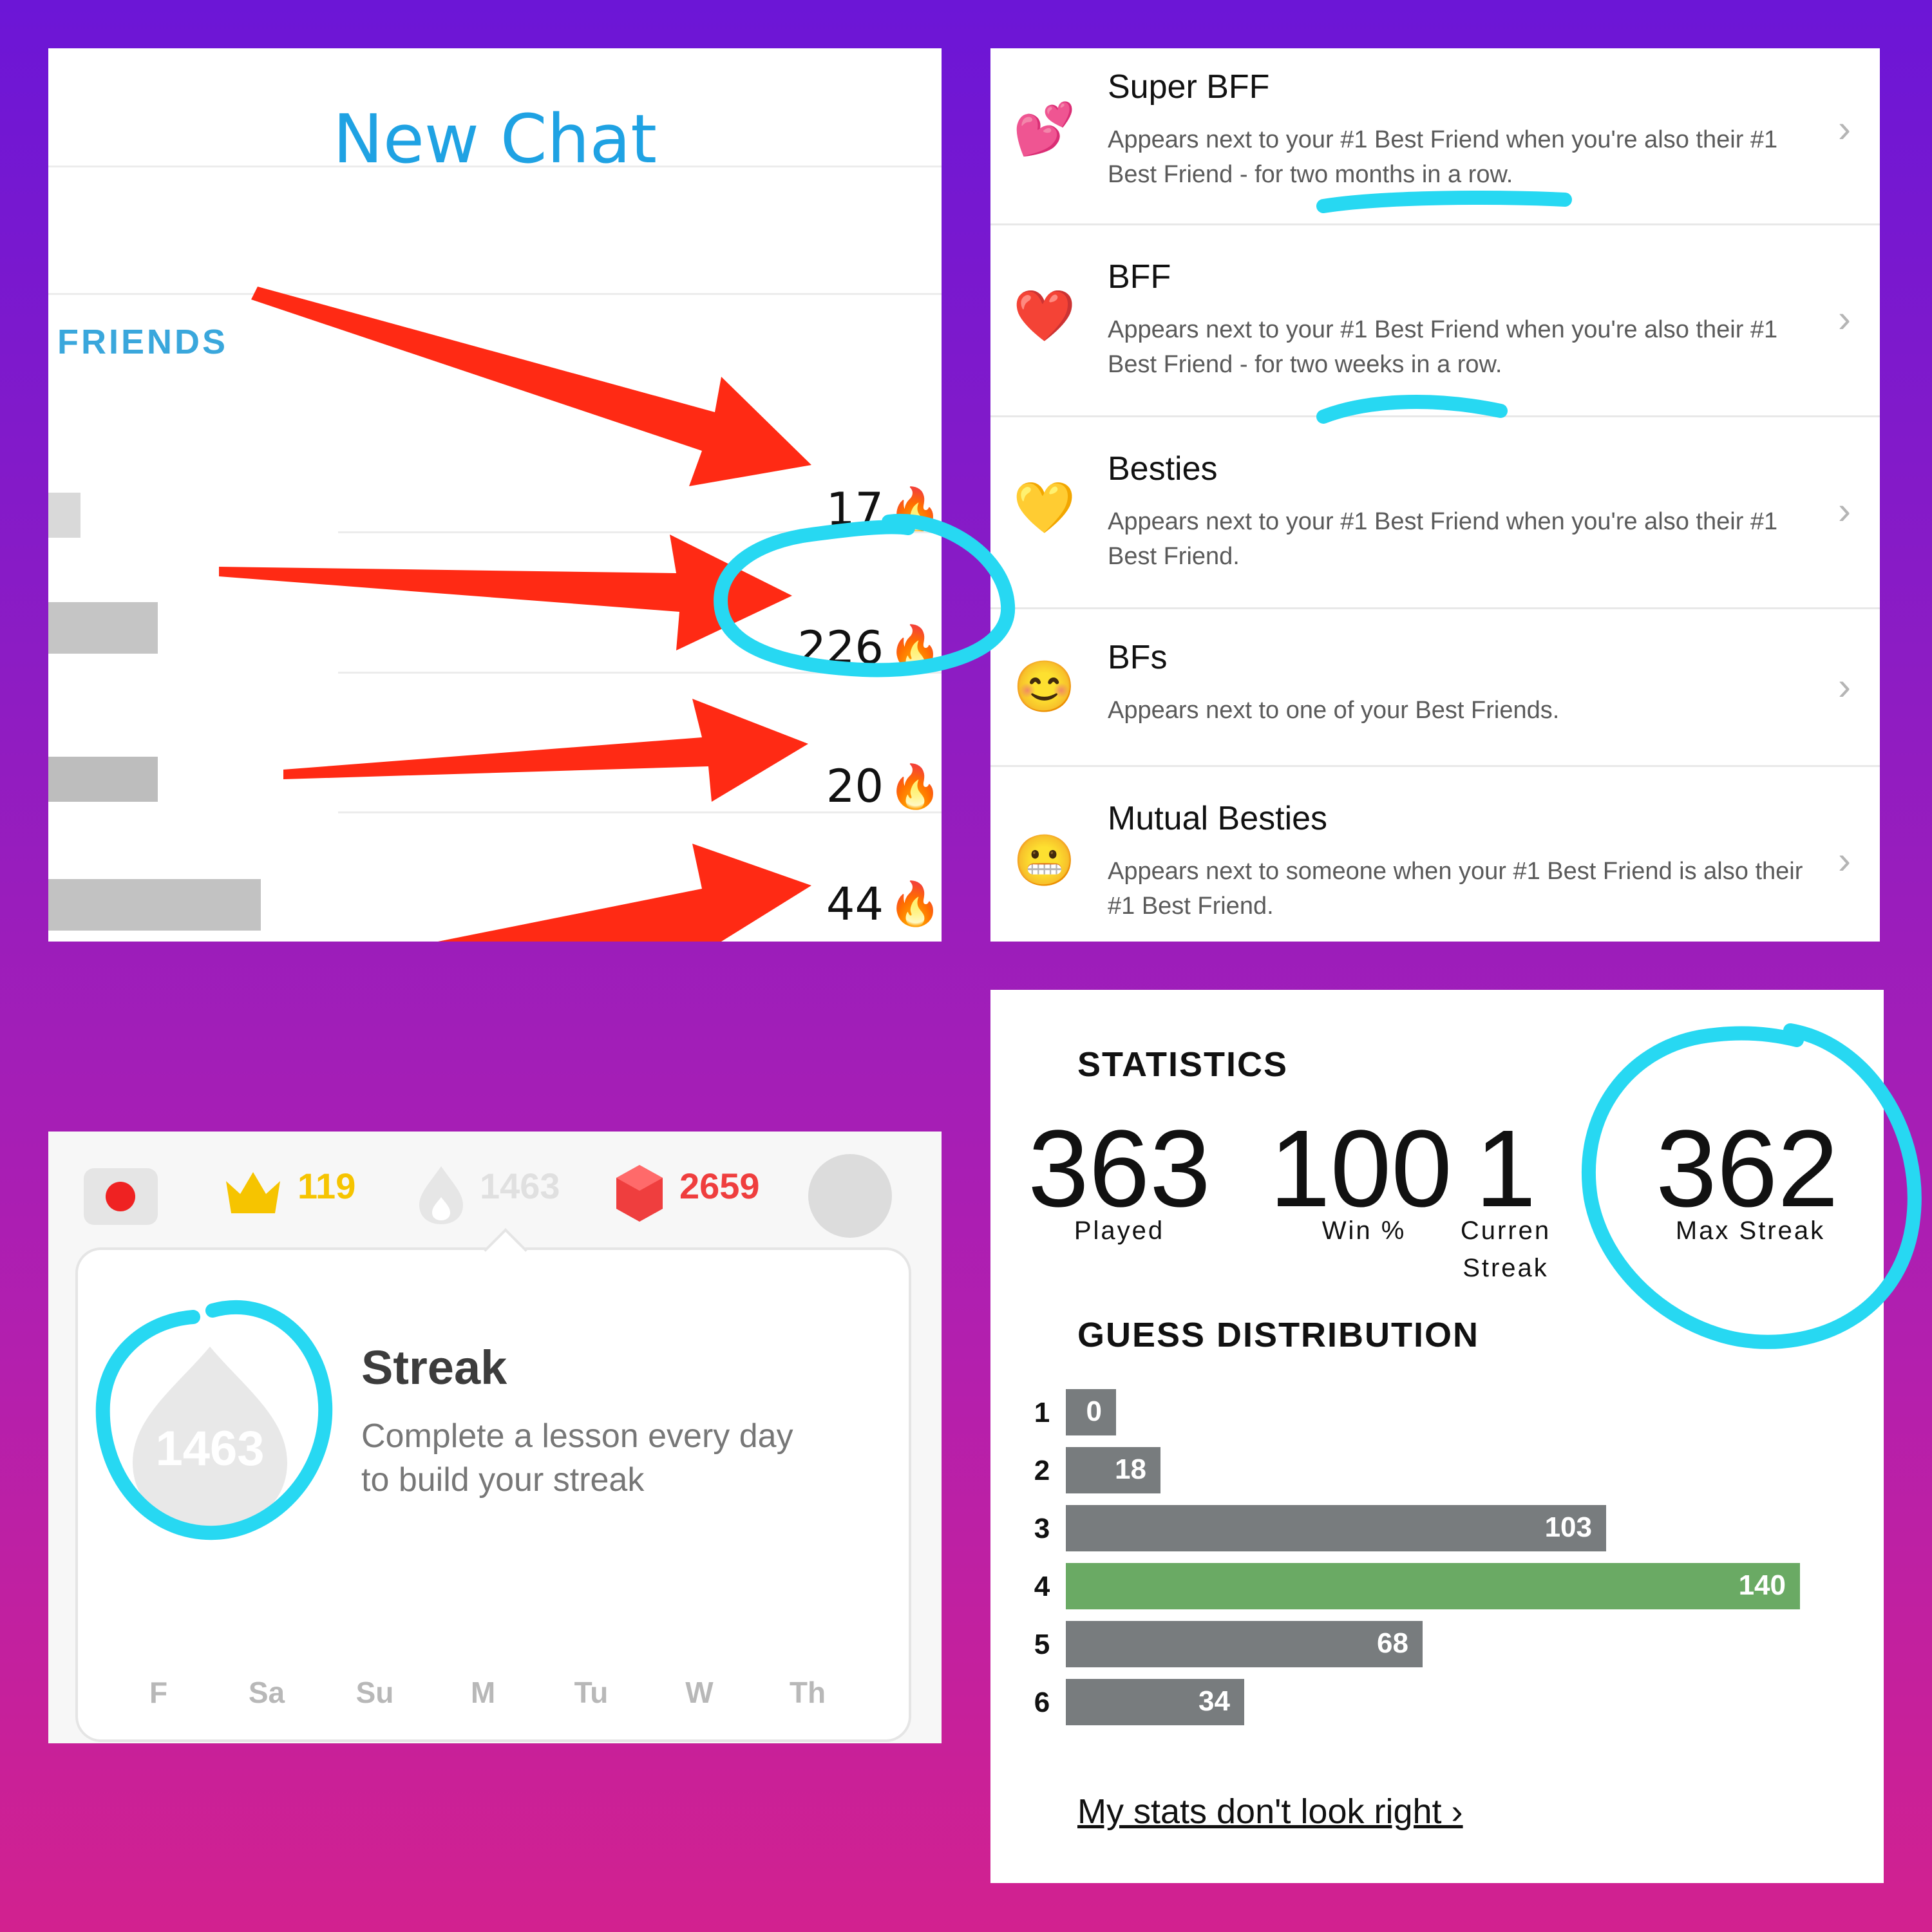  I want to click on streak-count: 44, so click(855, 905).